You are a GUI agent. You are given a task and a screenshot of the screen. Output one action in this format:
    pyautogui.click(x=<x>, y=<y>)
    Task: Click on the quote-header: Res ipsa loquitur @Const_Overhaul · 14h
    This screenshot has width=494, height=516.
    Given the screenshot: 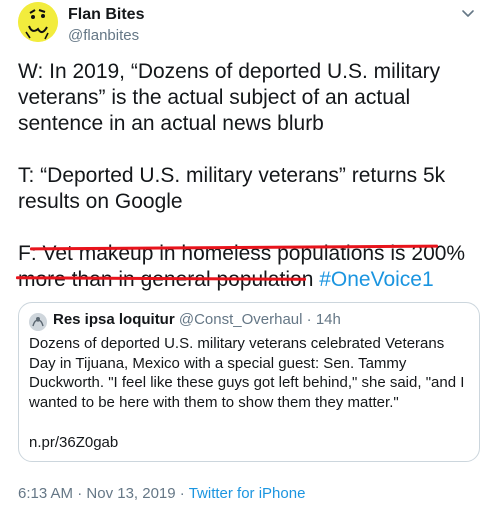 What is the action you would take?
    pyautogui.click(x=197, y=319)
    